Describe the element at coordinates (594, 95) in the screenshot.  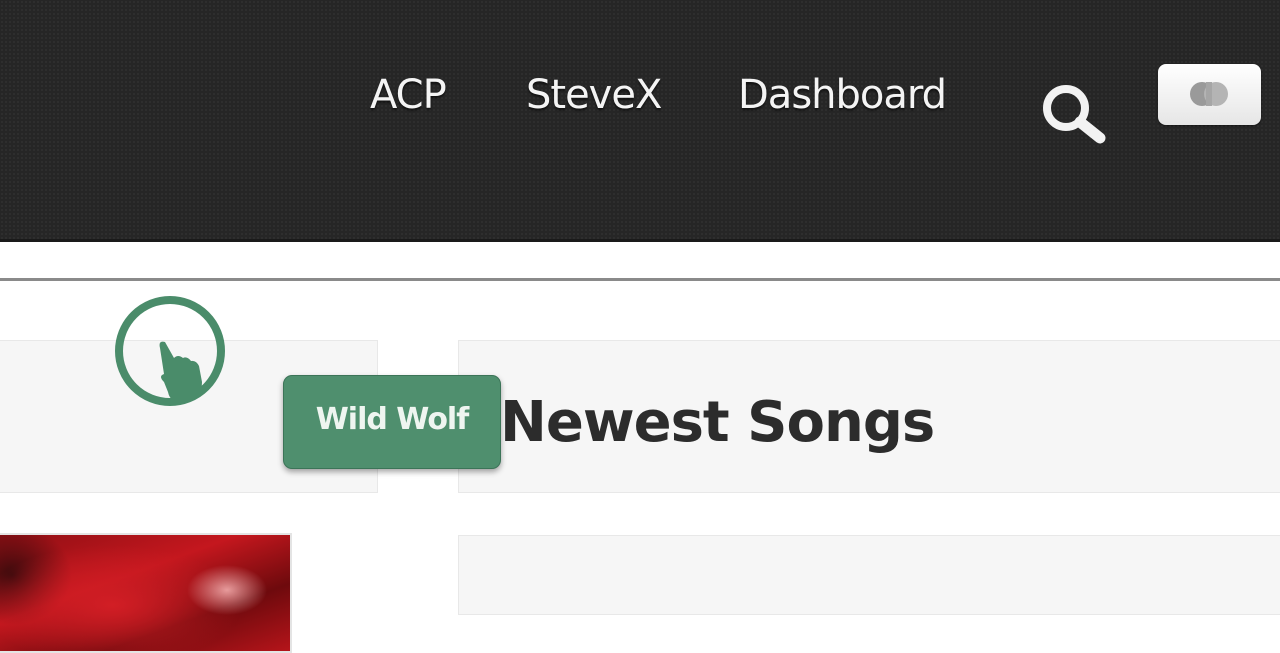
I see `nav-user-link: SteveX` at that location.